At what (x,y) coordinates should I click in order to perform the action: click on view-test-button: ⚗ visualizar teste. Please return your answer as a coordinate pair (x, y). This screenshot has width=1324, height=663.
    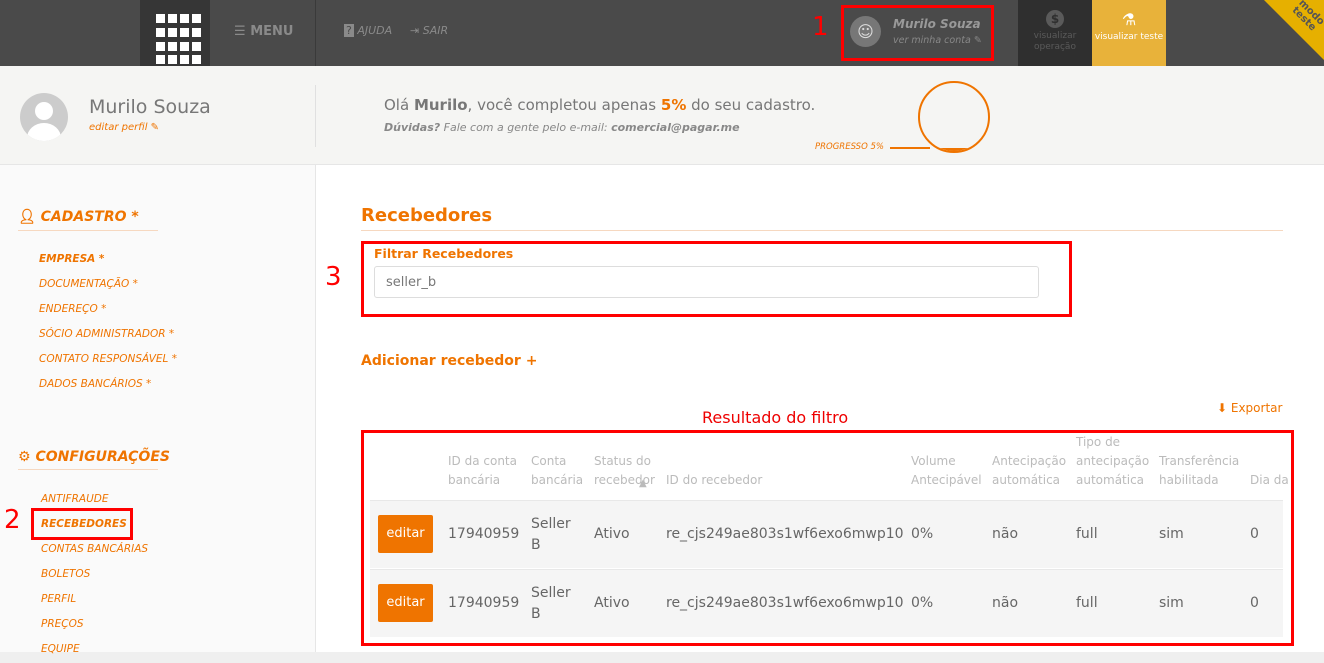
    Looking at the image, I should click on (1129, 38).